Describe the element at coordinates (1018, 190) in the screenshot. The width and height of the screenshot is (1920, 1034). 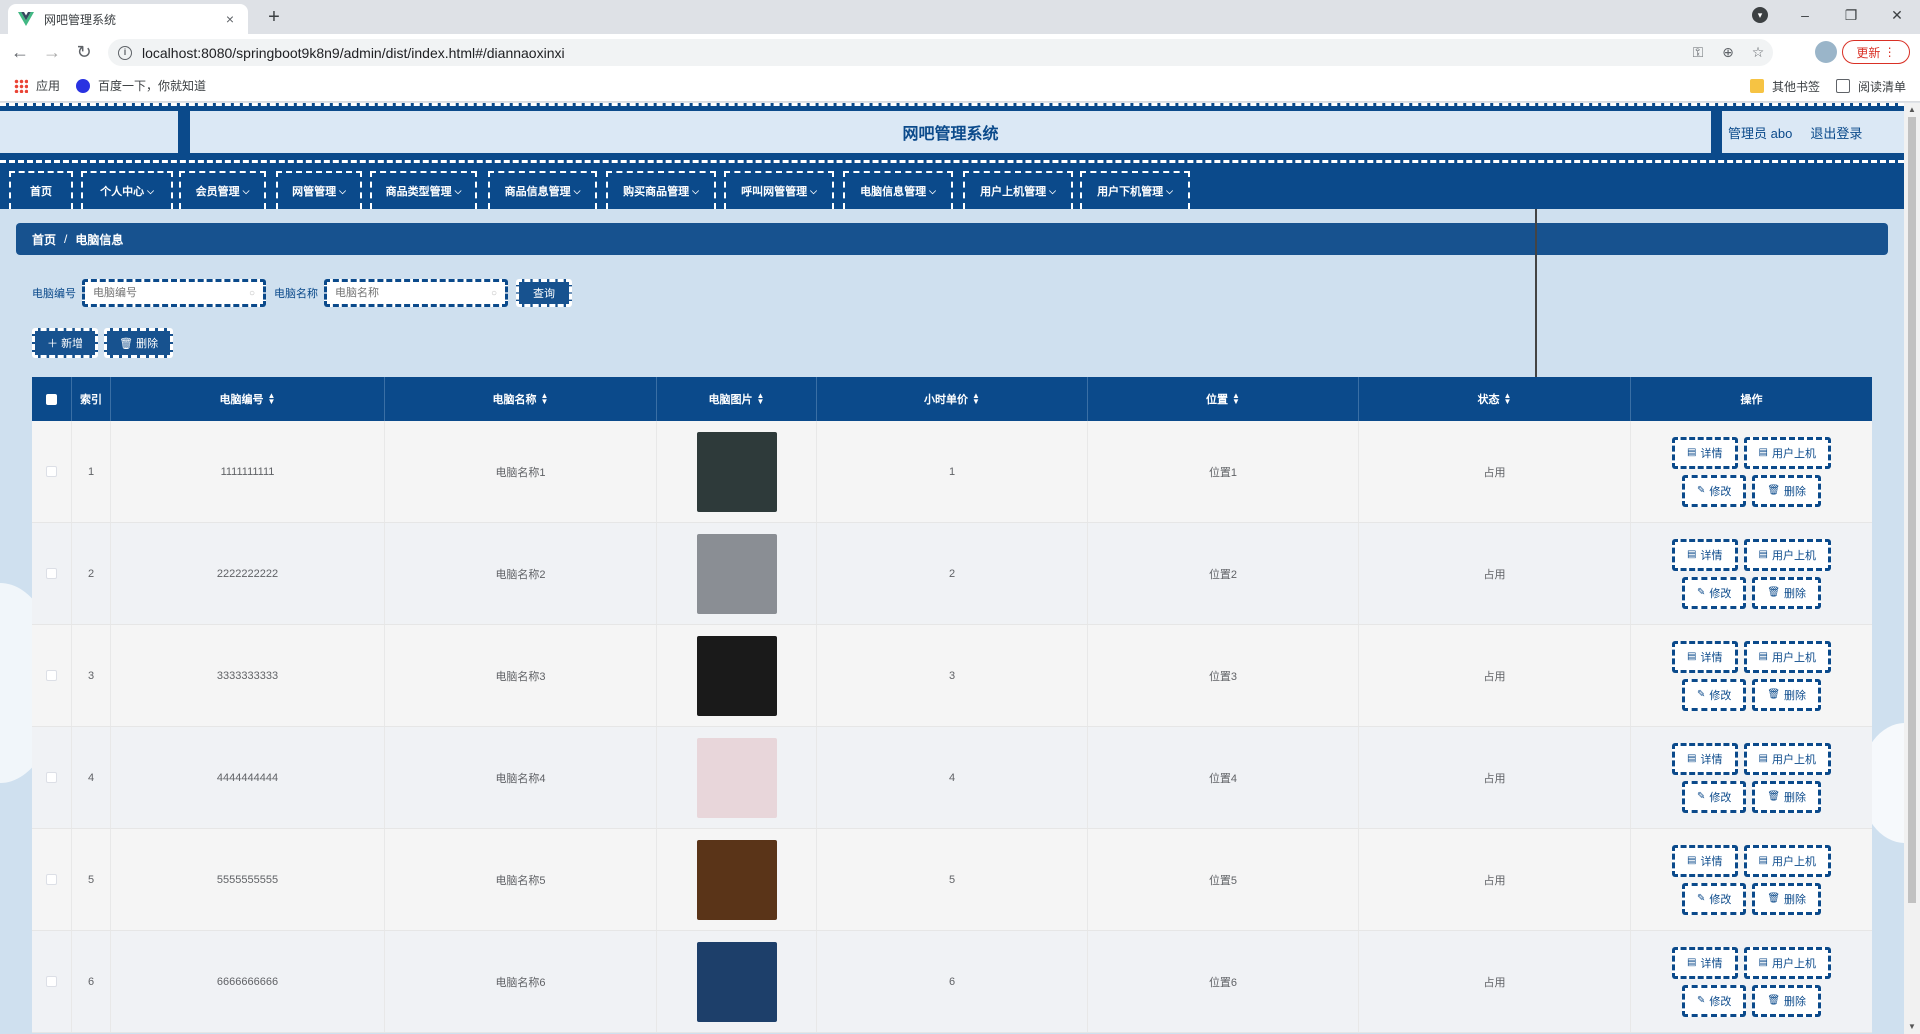
I see `menu-item-logins: 用户上机管理 ⌵` at that location.